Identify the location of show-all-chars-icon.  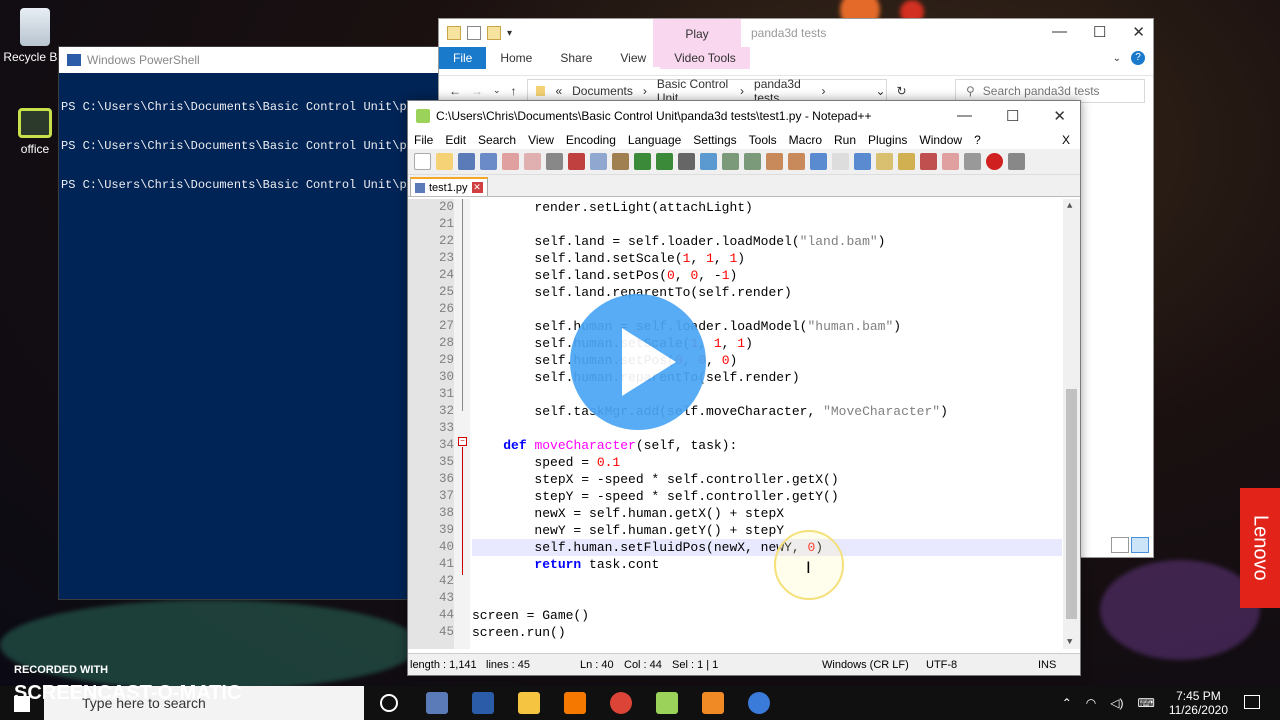
(840, 161).